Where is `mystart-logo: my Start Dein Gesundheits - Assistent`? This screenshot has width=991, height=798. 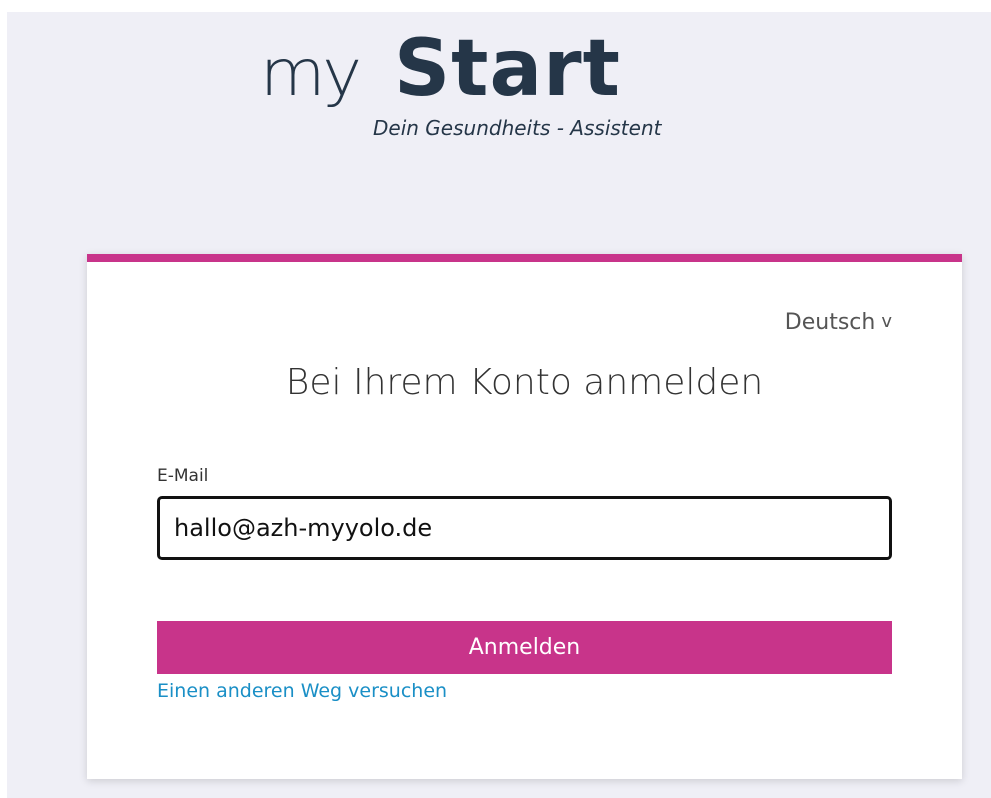
mystart-logo: my Start Dein Gesundheits - Assistent is located at coordinates (476, 86).